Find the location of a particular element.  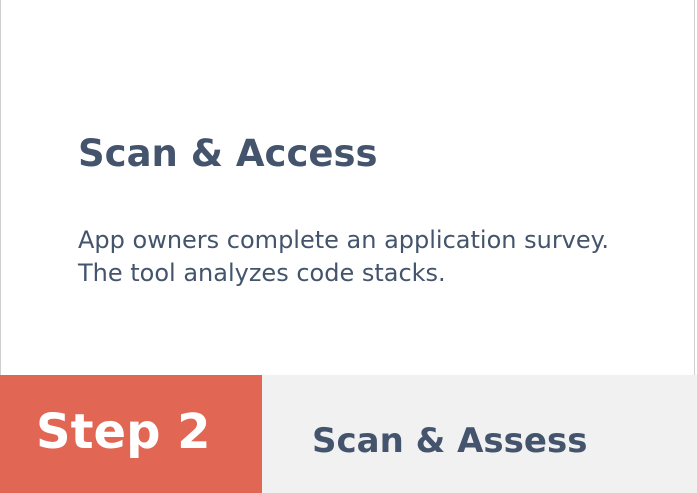

step-title: Scan & Assess is located at coordinates (450, 441).